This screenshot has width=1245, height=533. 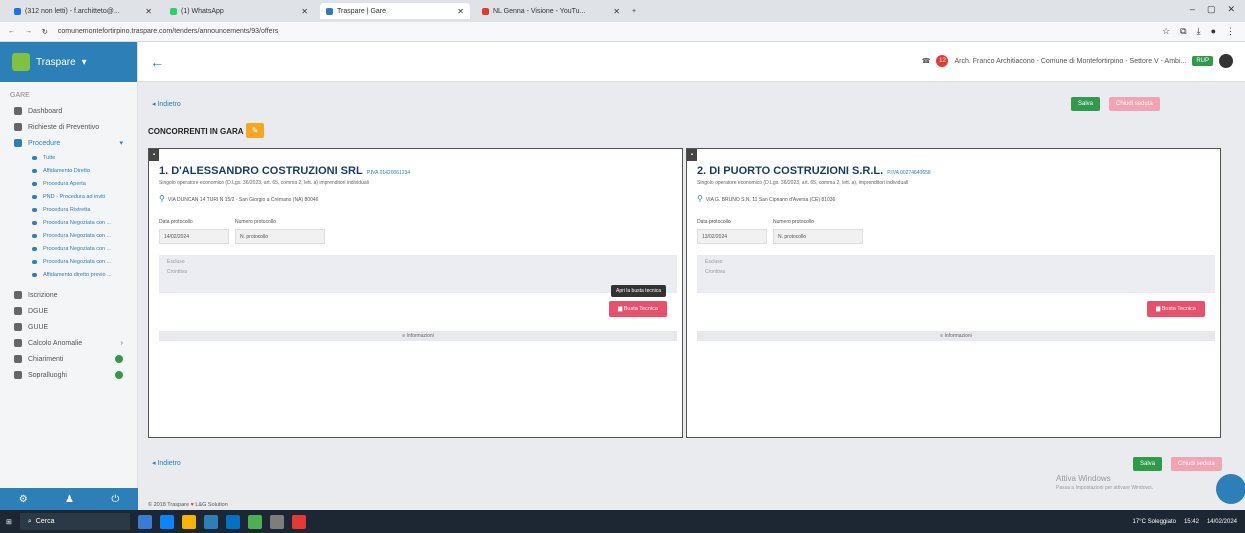 I want to click on notification-badge: 12, so click(x=942, y=61).